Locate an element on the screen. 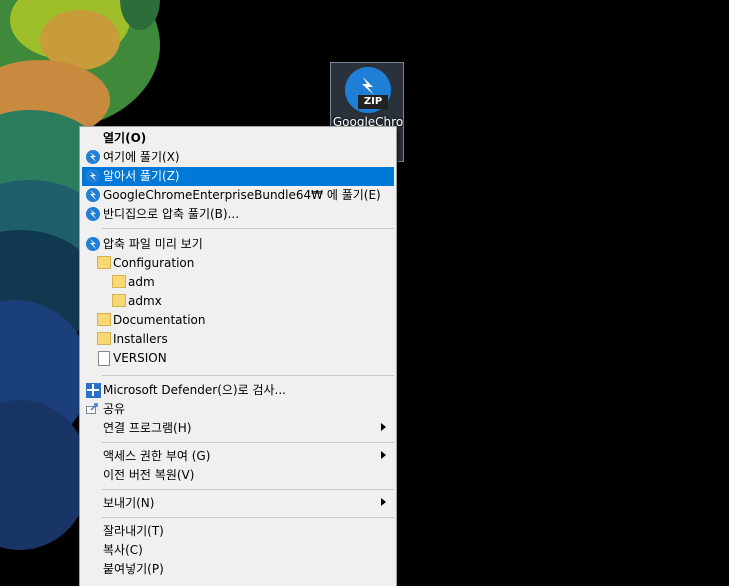 The image size is (729, 586). menu-item-admx: admx is located at coordinates (238, 301).